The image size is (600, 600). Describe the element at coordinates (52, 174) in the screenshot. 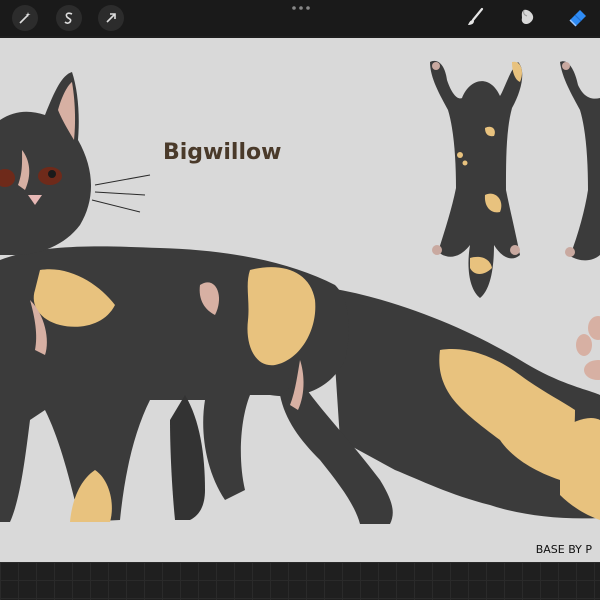

I see `right-pupil` at that location.